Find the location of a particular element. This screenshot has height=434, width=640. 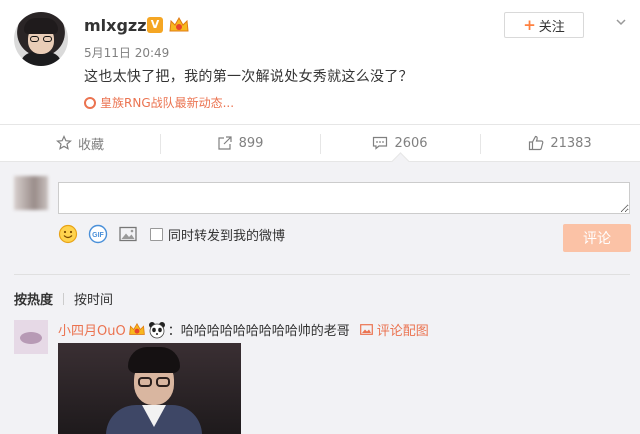

comment-item: 小四月OuO ：哈哈哈哈哈哈哈哈哈帅的老哥 评论配图 is located at coordinates (243, 329).